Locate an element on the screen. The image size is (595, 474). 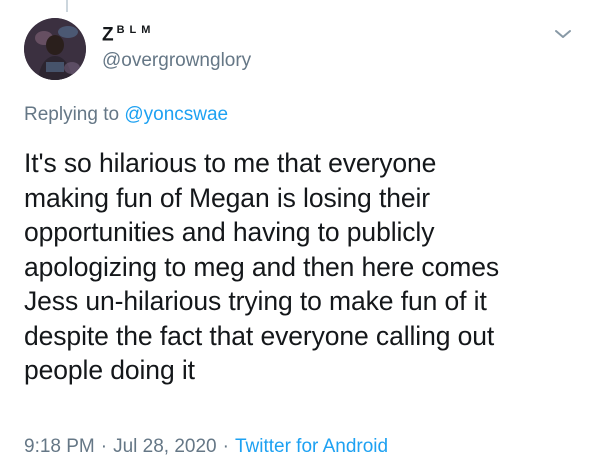
display-name-suffix: BLM is located at coordinates (136, 29).